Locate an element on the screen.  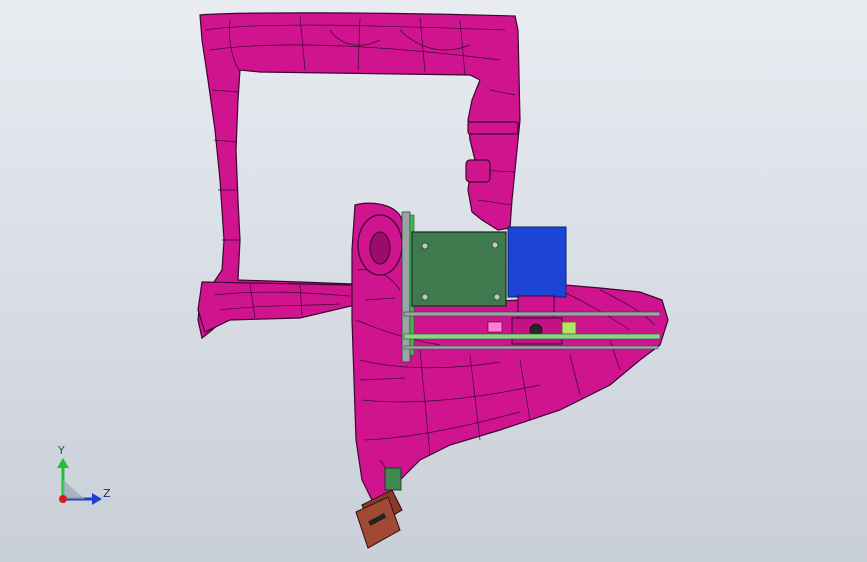
frame-clamp is located at coordinates (493, 128).